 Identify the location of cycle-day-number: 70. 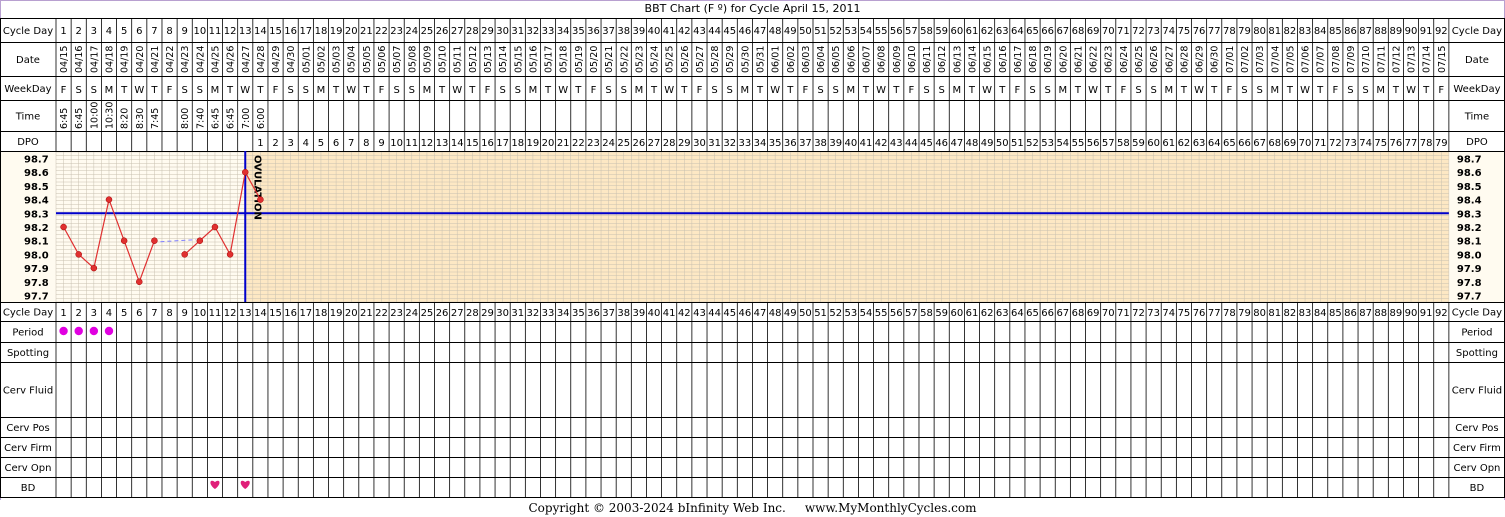
(1108, 31).